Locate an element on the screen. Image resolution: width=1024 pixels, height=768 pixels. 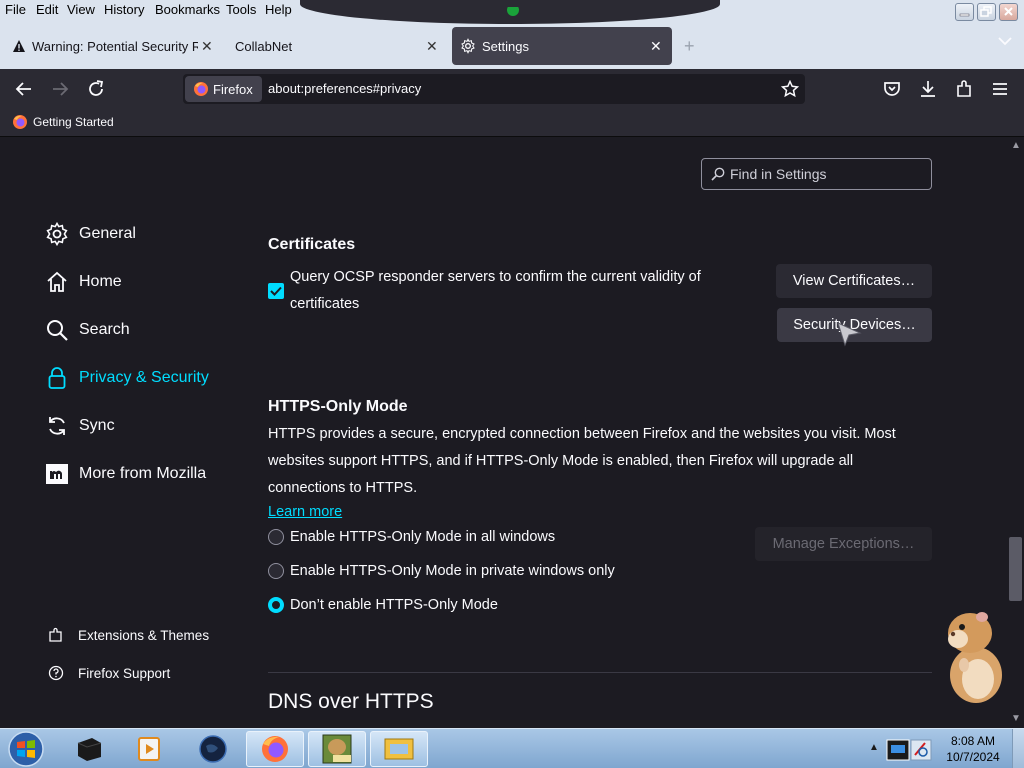
https-only-all-windows-option: Enable HTTPS-Only Mode in all windows is located at coordinates (411, 537).